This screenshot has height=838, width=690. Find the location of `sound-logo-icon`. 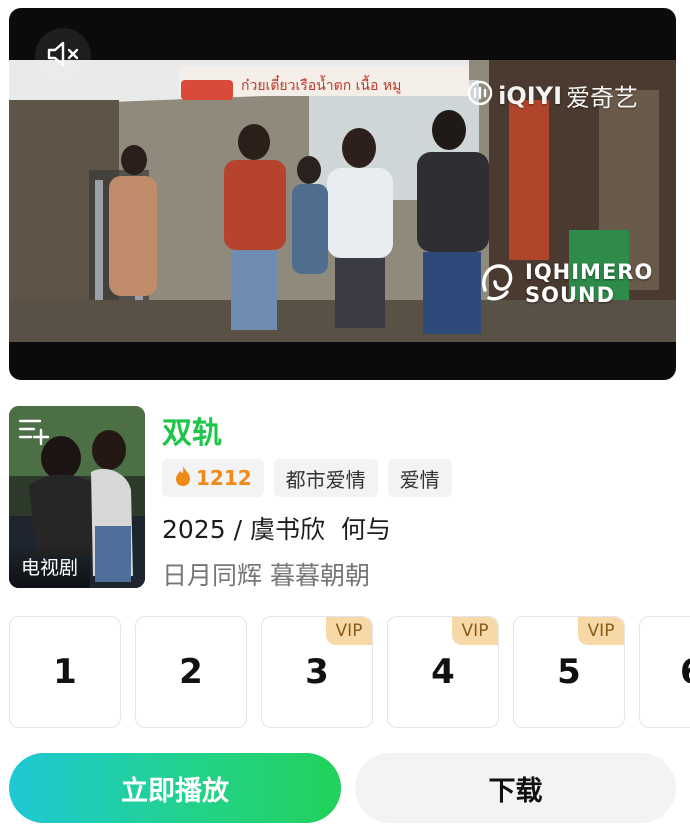

sound-logo-icon is located at coordinates (497, 284).